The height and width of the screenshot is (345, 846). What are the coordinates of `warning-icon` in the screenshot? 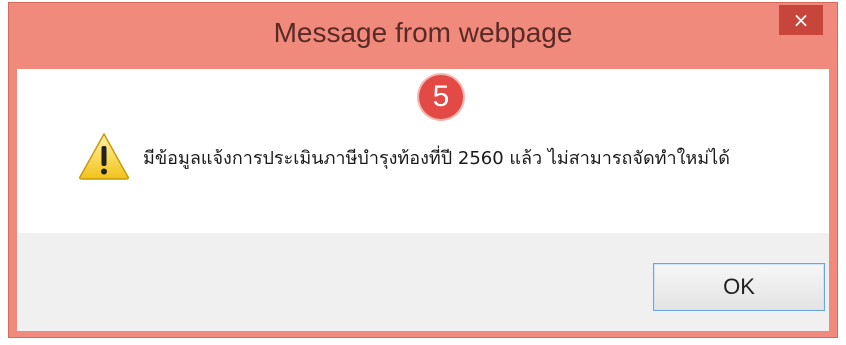 It's located at (104, 156).